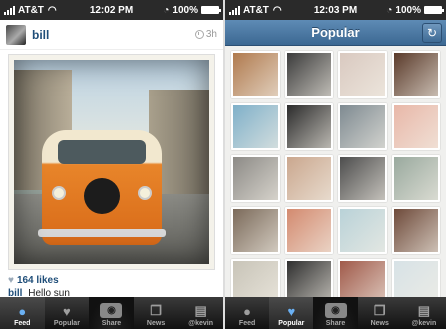 This screenshot has height=329, width=446. I want to click on post-timestamp: 3h, so click(205, 34).